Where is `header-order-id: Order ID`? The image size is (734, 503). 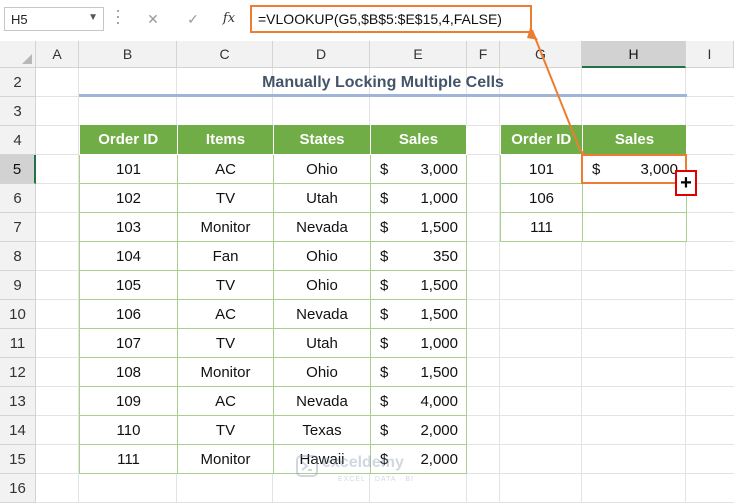 header-order-id: Order ID is located at coordinates (128, 140).